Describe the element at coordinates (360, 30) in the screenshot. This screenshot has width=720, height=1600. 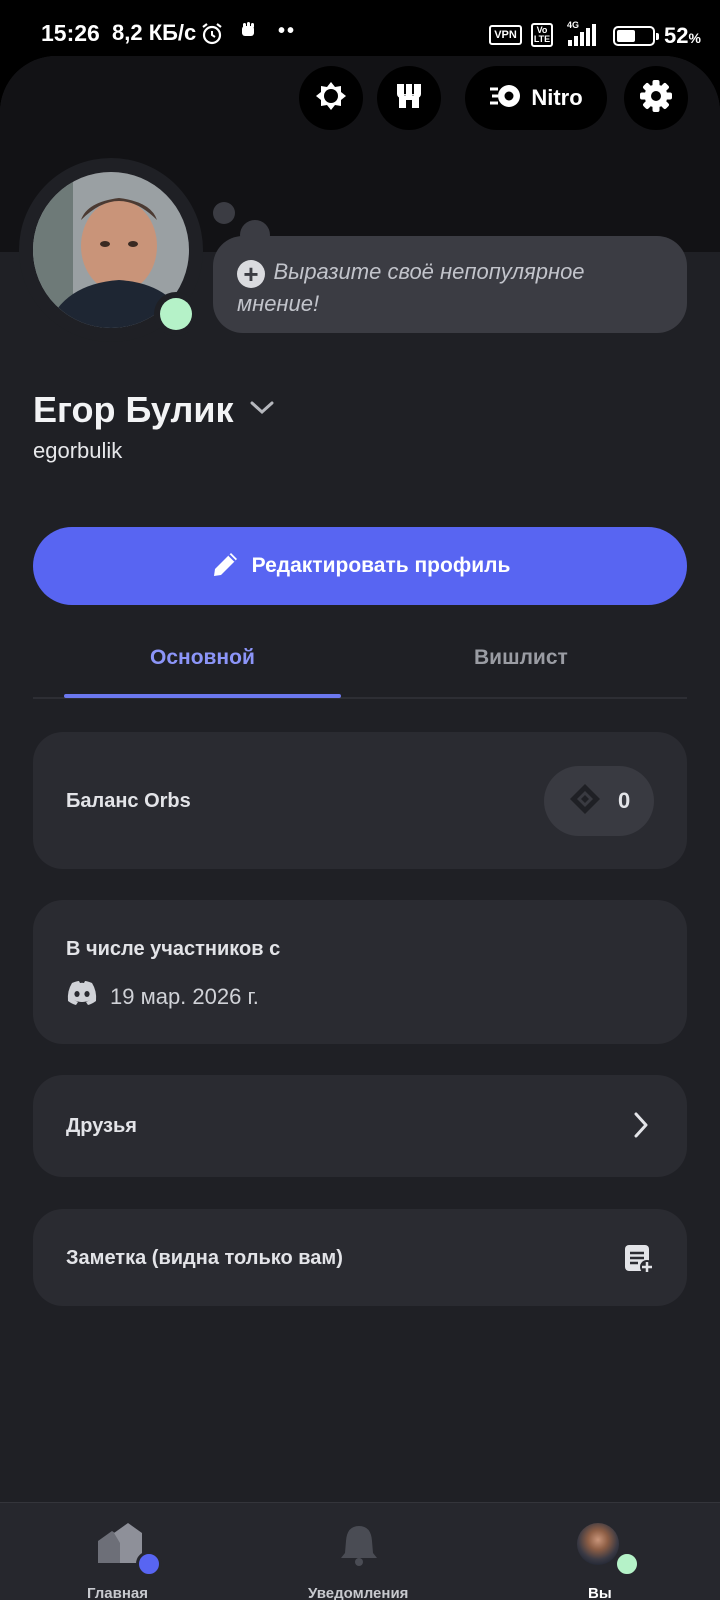
I see `status-bar: 15:26 8,2 КБ/с •• VPN Vo LTE 4G 52%` at that location.